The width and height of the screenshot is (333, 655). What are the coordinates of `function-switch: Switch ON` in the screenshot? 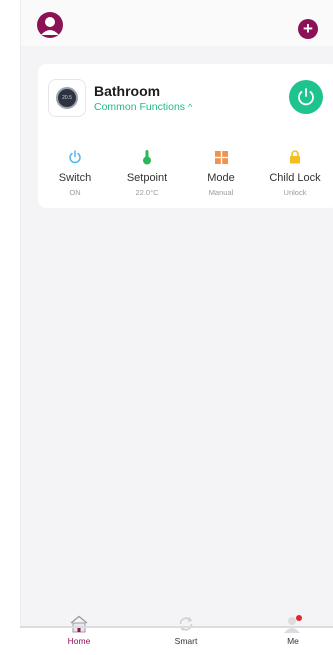 It's located at (75, 172).